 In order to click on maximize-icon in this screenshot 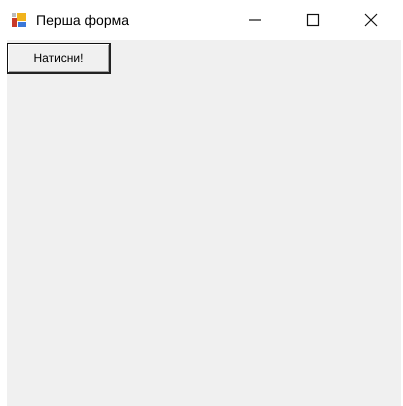, I will do `click(313, 20)`.